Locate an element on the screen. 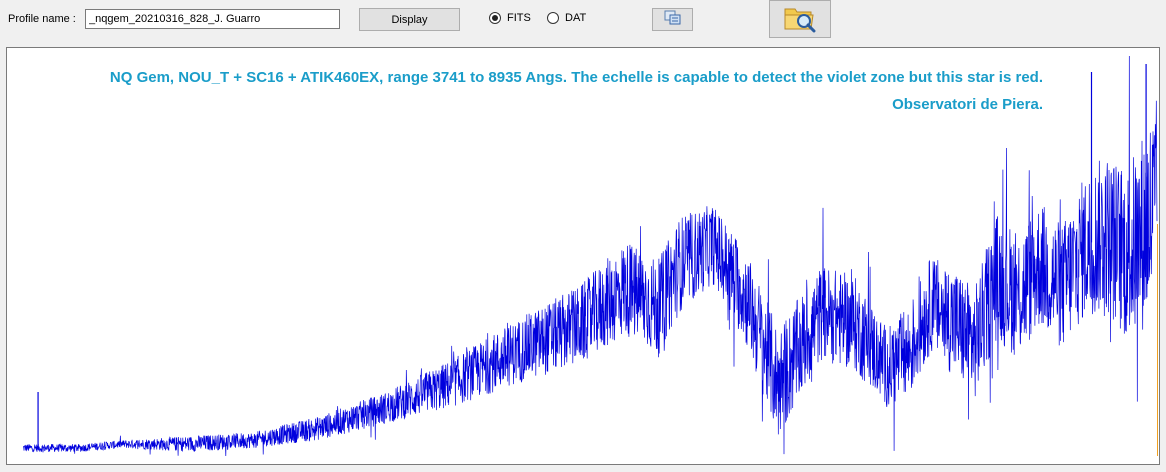  toolbar: Profile name : Display FITS DAT is located at coordinates (583, 23).